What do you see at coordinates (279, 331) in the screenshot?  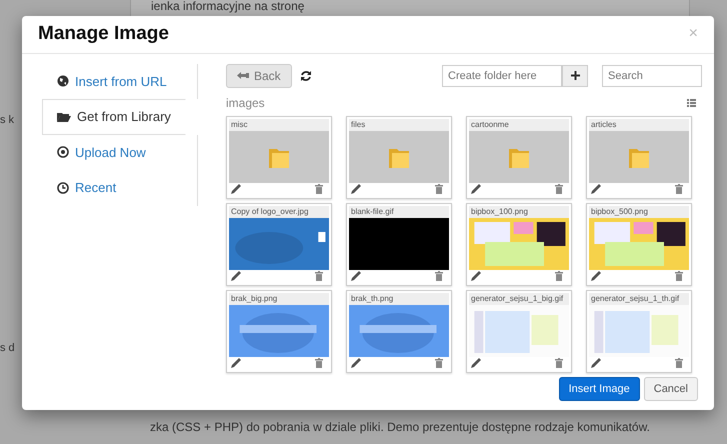 I see `file-tile: brak_big.png` at bounding box center [279, 331].